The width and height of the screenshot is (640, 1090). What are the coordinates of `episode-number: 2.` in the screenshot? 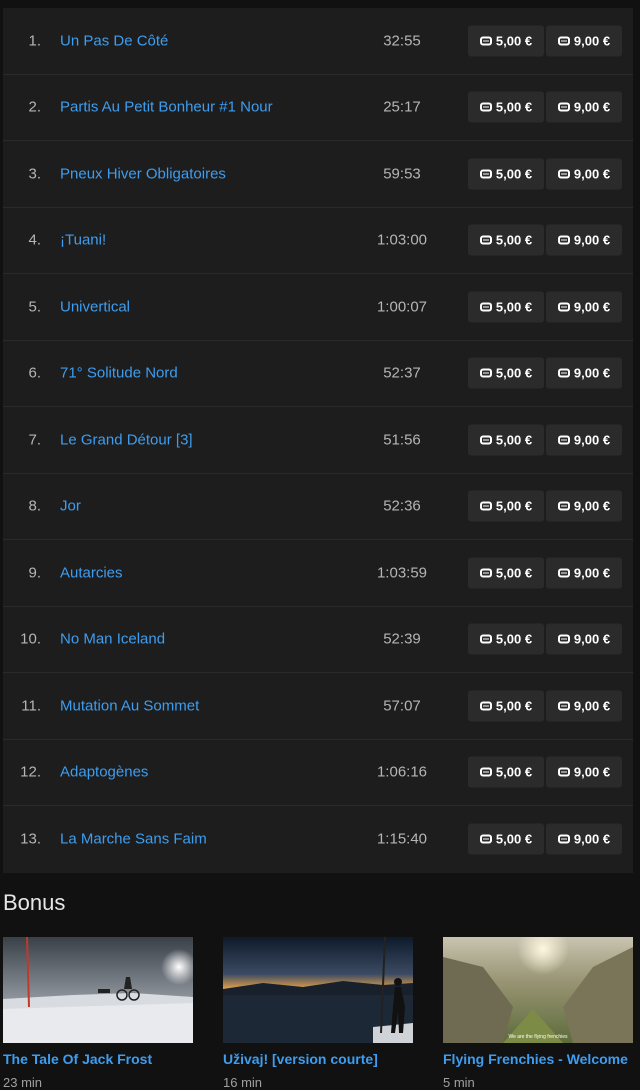 It's located at (34, 107).